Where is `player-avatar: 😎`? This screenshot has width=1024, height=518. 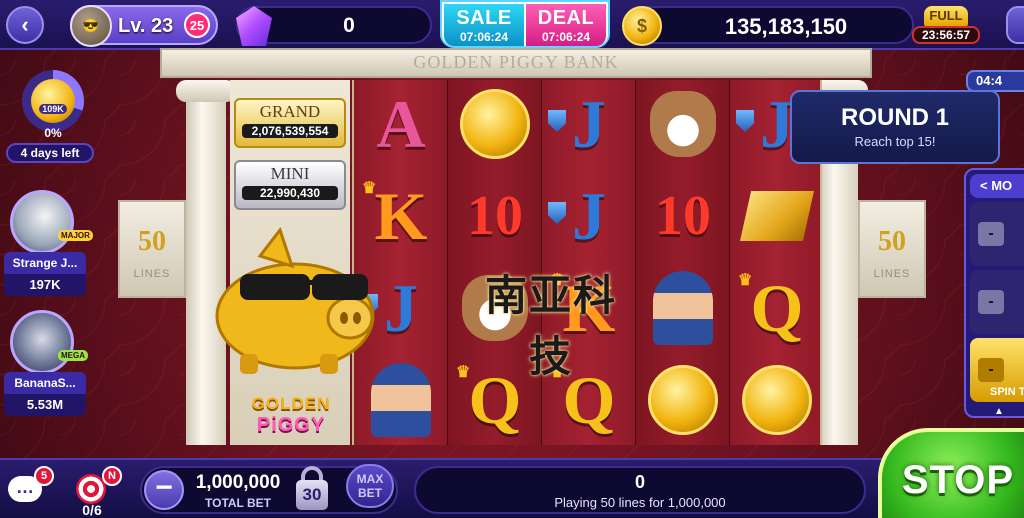 player-avatar: 😎 is located at coordinates (91, 26).